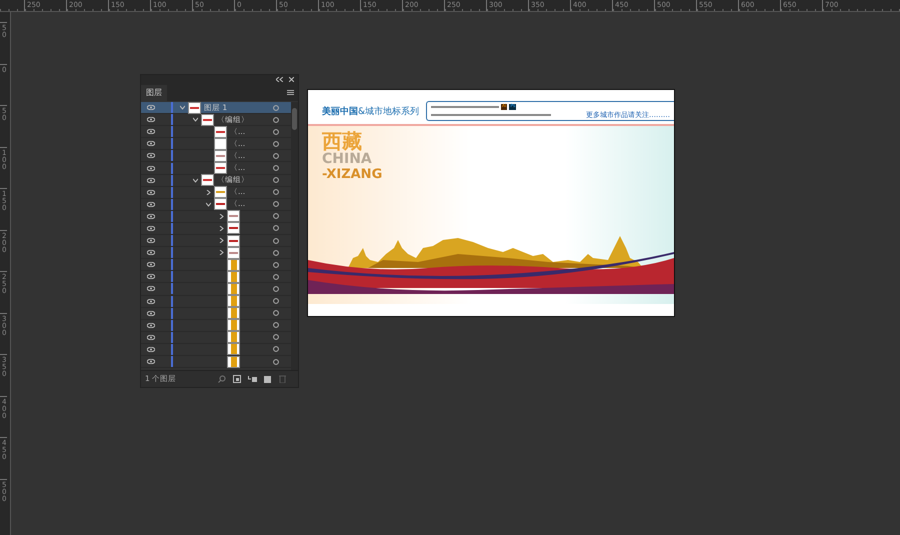 This screenshot has width=900, height=535. What do you see at coordinates (291, 79) in the screenshot?
I see `close-icon` at bounding box center [291, 79].